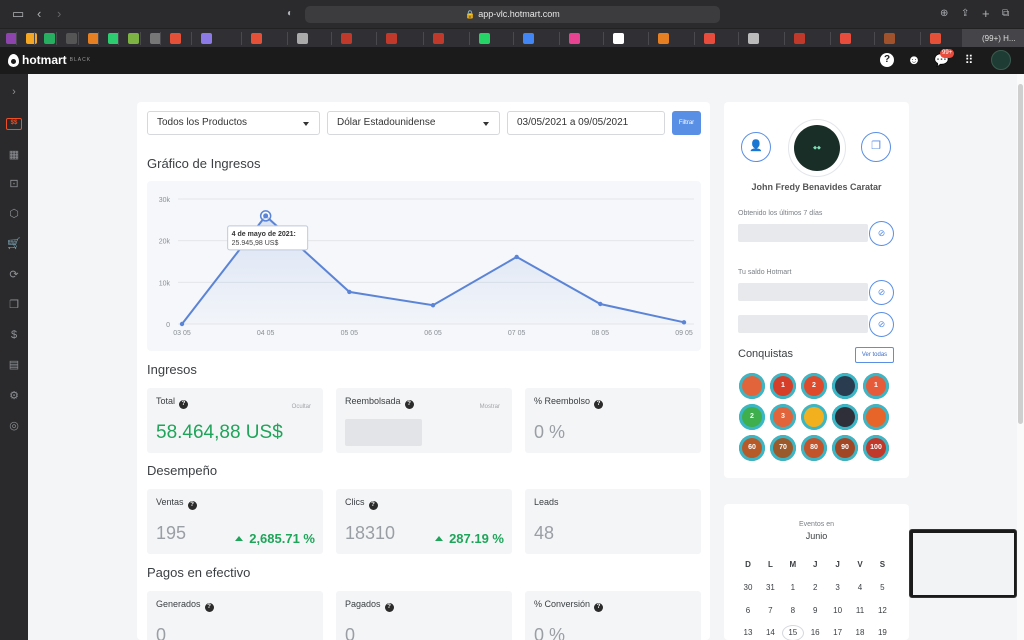 The height and width of the screenshot is (640, 1024). Describe the element at coordinates (14, 396) in the screenshot. I see `settings-icon: ⚙` at that location.